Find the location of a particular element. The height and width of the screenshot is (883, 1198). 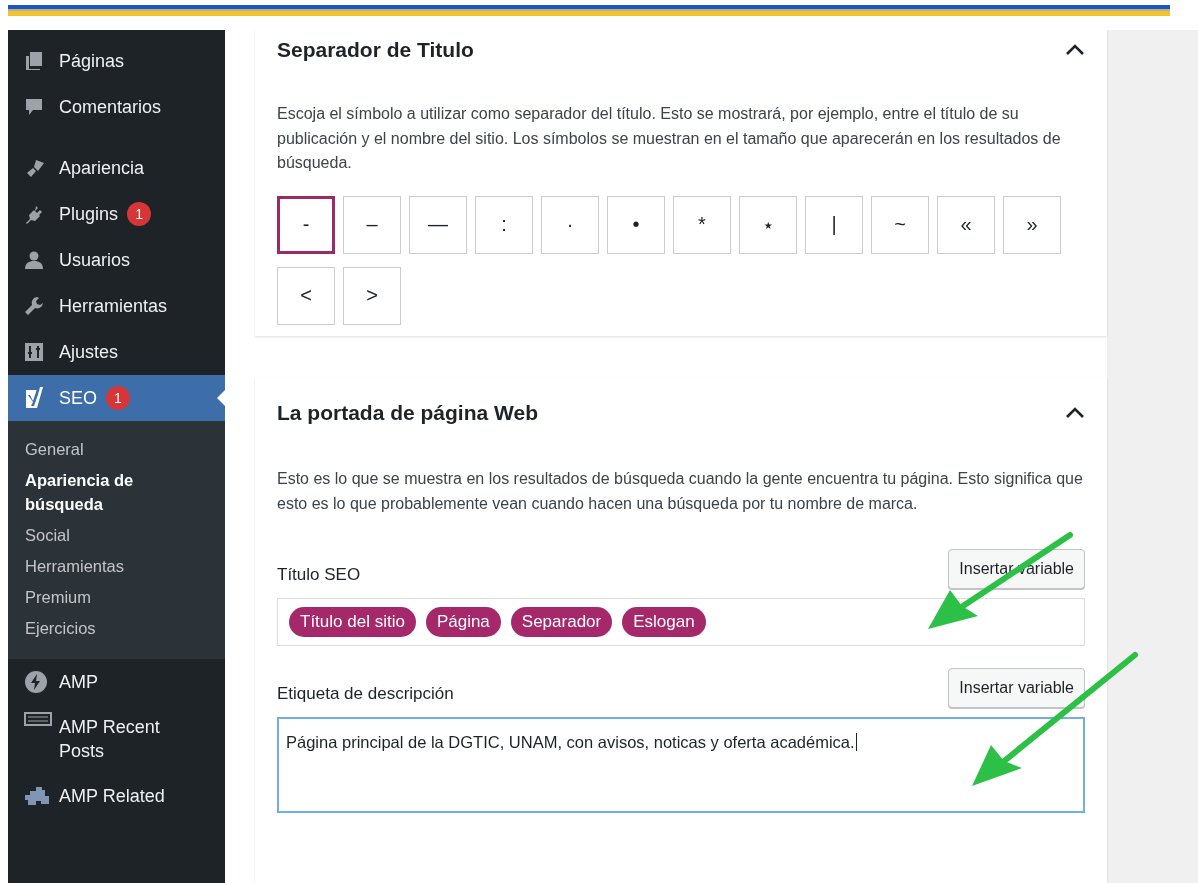

pages-icon is located at coordinates (34, 61).